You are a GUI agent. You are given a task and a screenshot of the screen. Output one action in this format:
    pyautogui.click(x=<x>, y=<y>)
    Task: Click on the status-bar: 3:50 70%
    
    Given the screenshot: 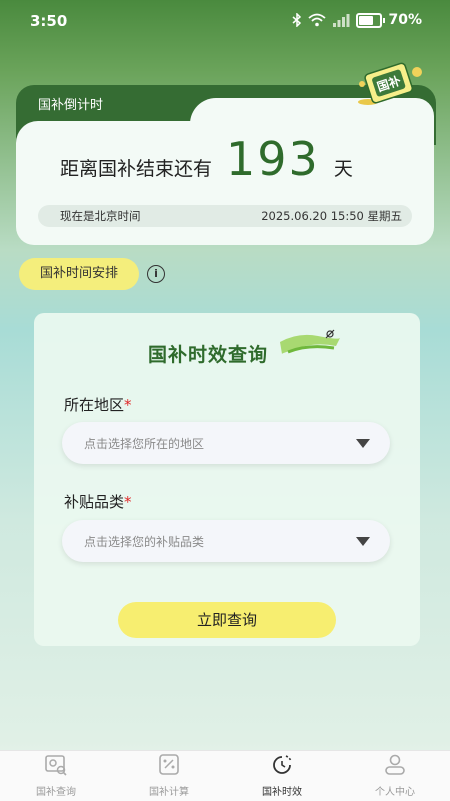 What is the action you would take?
    pyautogui.click(x=225, y=22)
    